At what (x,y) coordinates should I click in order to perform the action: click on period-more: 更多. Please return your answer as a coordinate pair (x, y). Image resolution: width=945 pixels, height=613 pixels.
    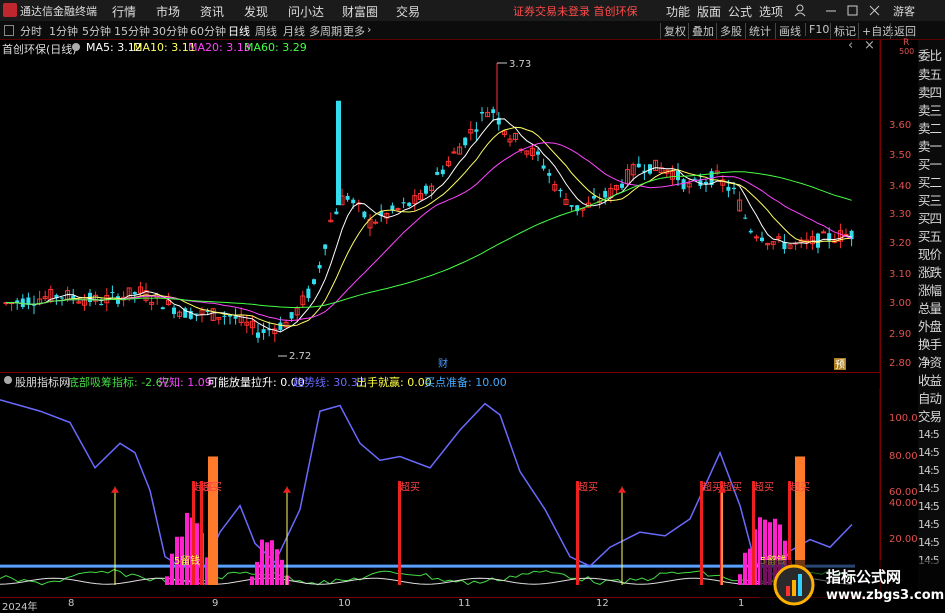
    Looking at the image, I should click on (354, 31).